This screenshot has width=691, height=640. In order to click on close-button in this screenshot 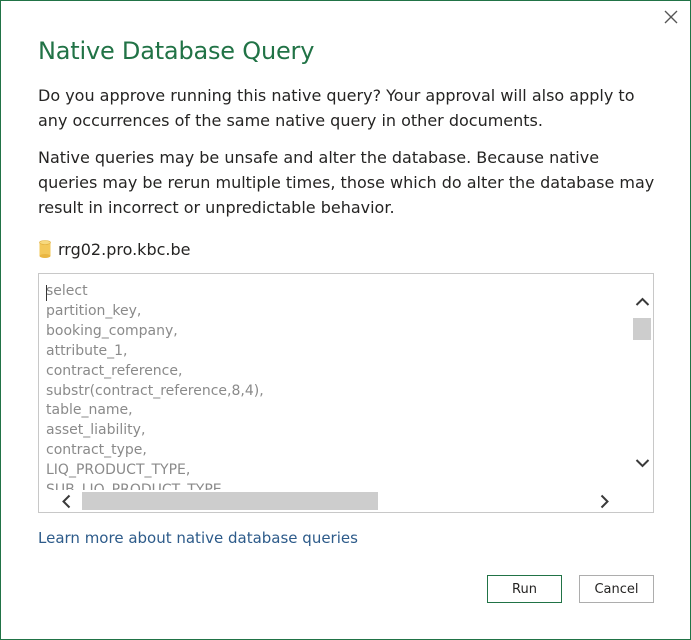, I will do `click(671, 17)`.